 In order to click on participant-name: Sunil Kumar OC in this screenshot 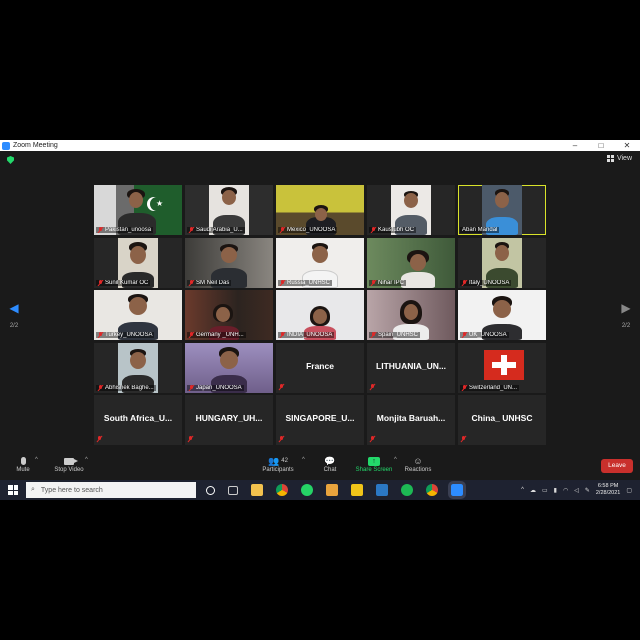, I will do `click(123, 282)`.